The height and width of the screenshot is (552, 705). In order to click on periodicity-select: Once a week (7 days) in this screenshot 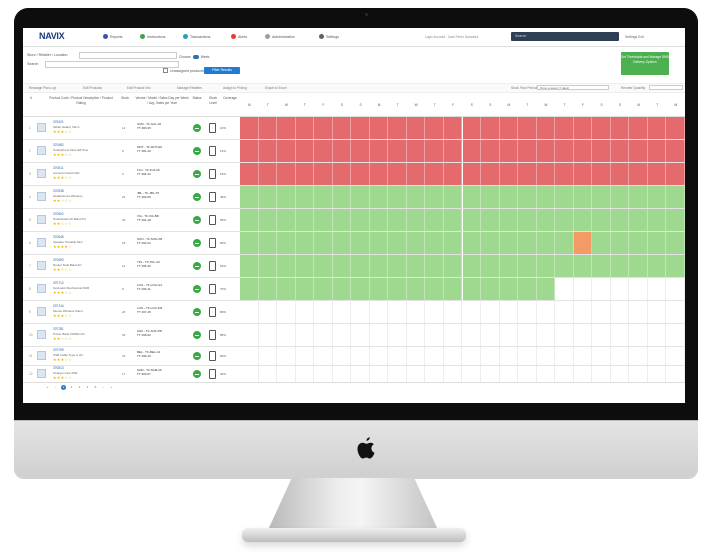, I will do `click(573, 87)`.